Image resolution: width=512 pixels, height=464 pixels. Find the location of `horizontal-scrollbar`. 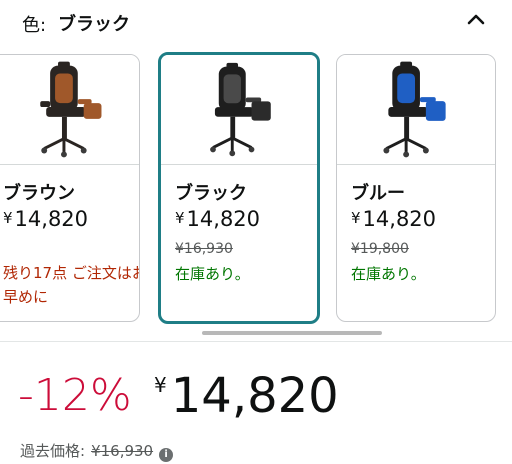

horizontal-scrollbar is located at coordinates (292, 333).